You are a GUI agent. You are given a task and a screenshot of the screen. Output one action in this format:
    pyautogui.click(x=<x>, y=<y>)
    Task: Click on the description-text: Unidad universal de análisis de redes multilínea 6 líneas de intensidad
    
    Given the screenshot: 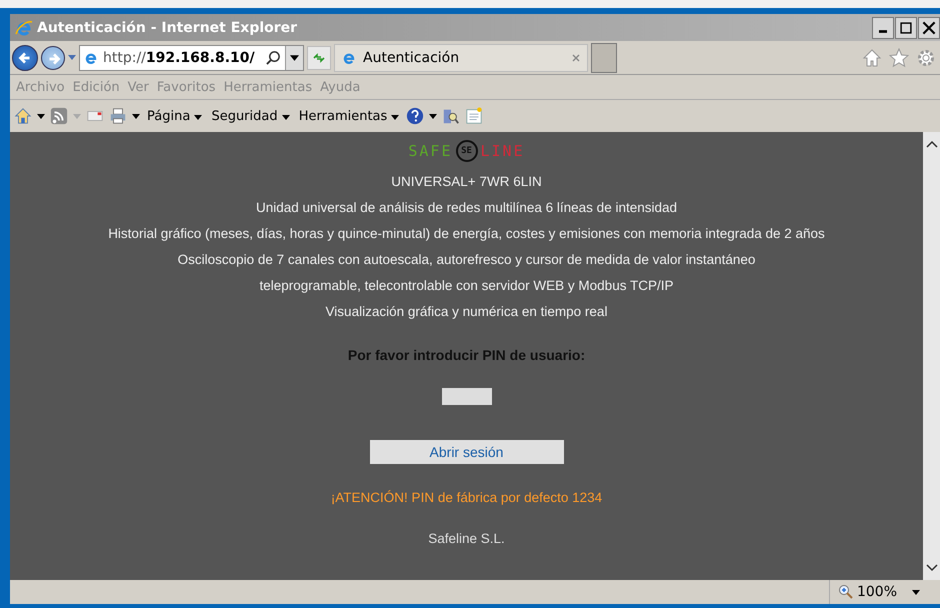 What is the action you would take?
    pyautogui.click(x=466, y=207)
    